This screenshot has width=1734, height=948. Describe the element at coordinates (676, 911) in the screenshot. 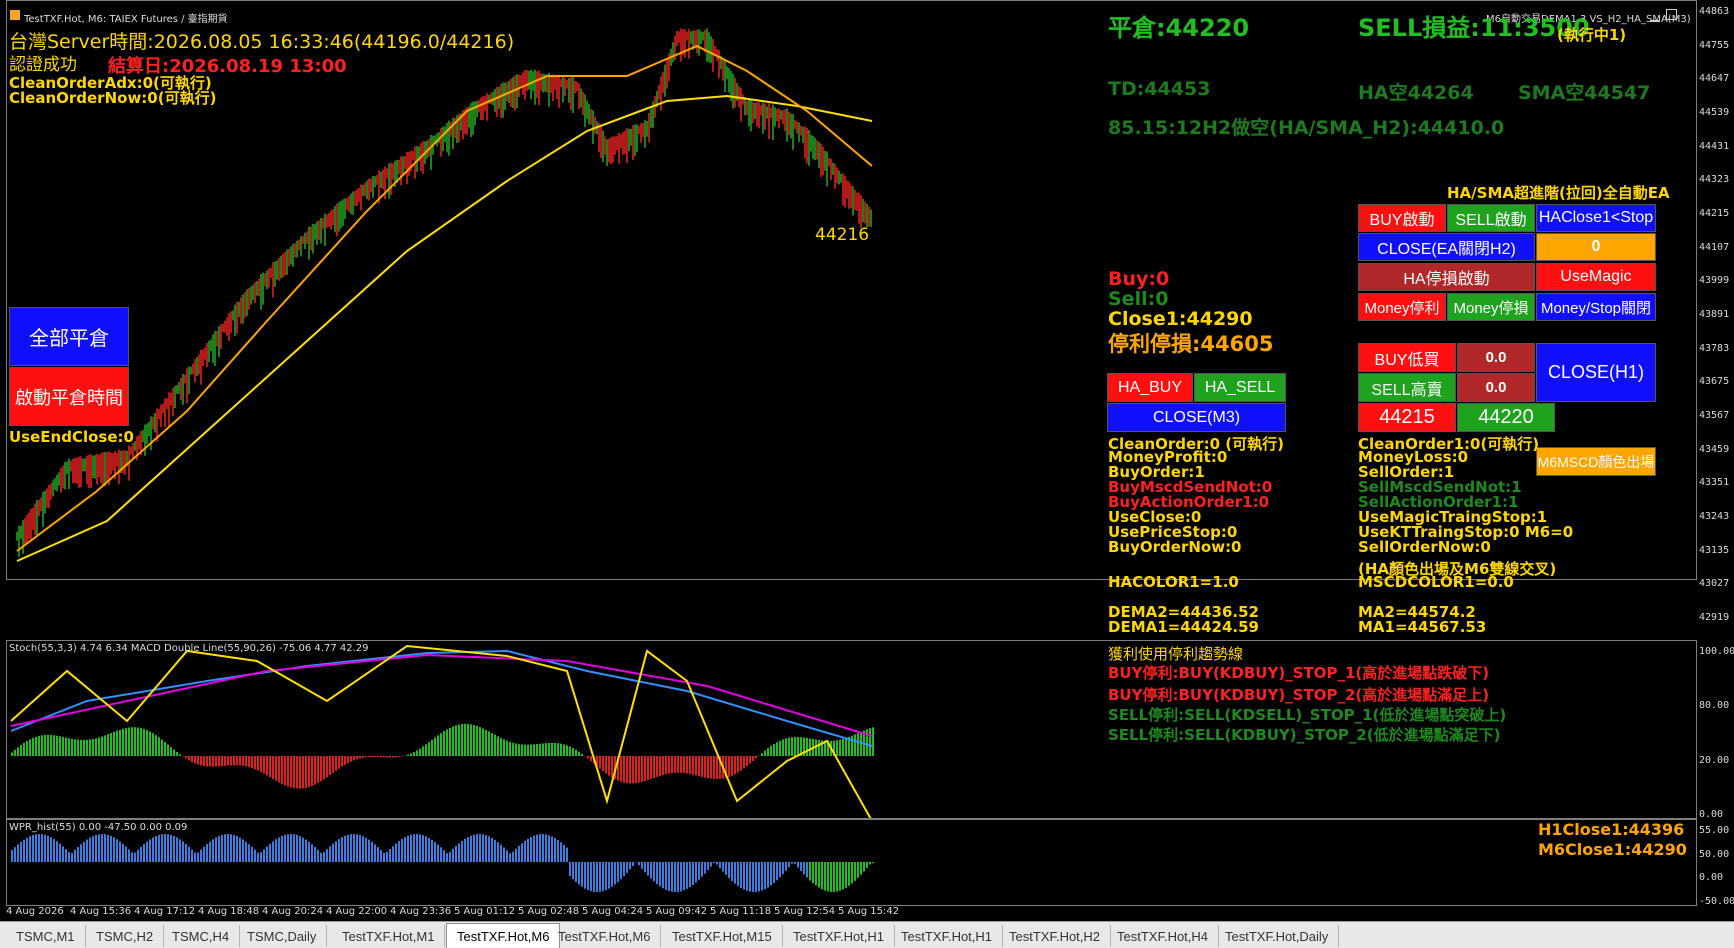

I see `time-tick-label: 5 Aug 09:42` at that location.